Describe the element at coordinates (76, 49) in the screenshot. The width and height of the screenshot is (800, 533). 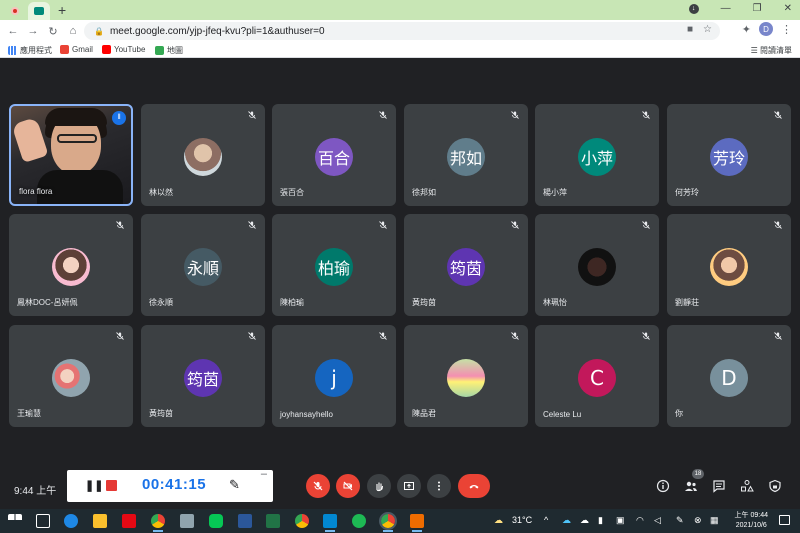
I see `bookmark-gmail: Gmail` at that location.